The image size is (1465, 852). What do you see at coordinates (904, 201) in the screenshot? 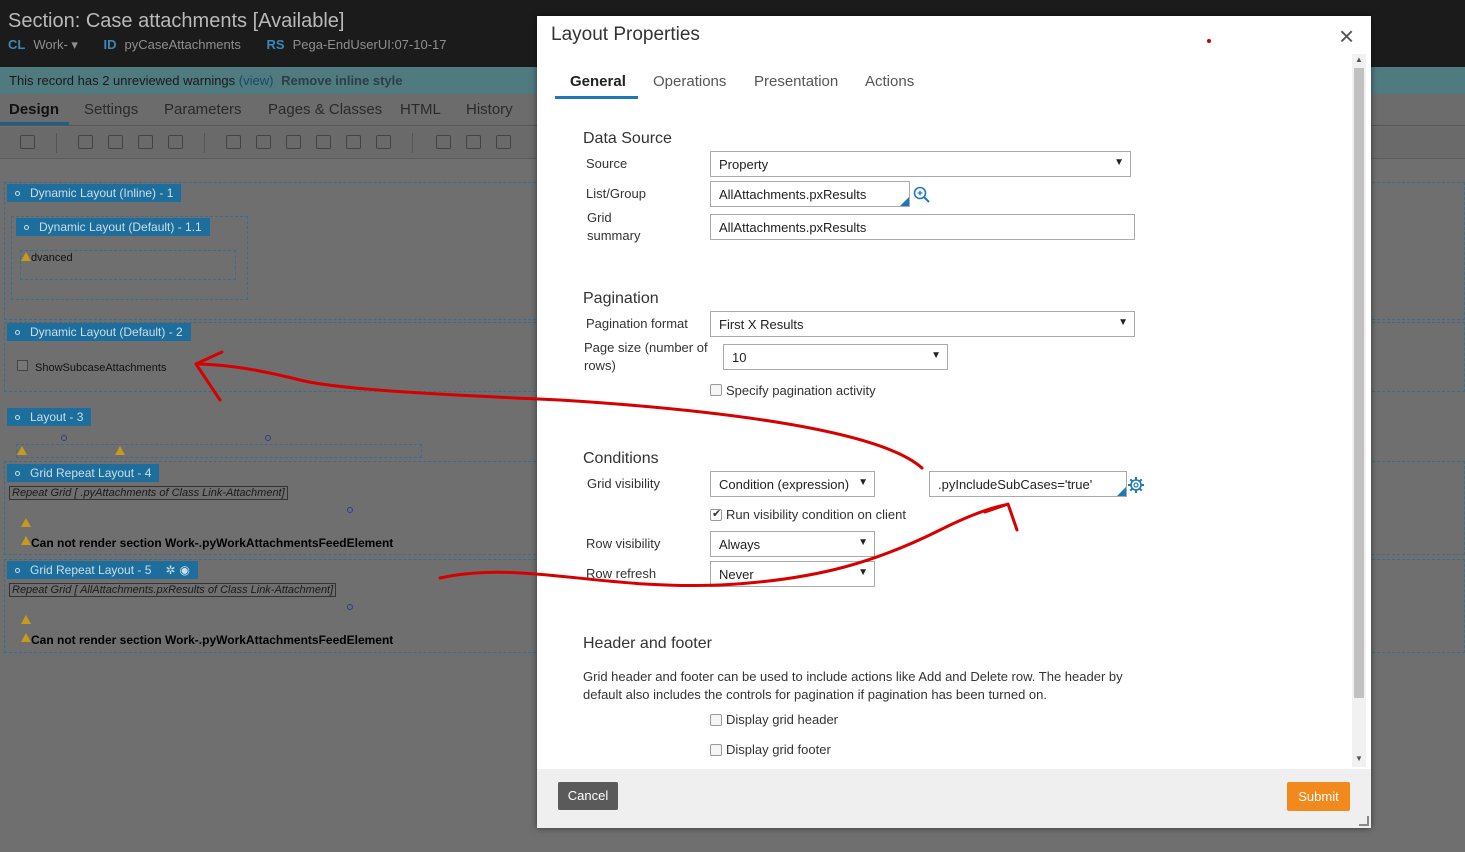
I see `autocomplete-corner-icon` at bounding box center [904, 201].